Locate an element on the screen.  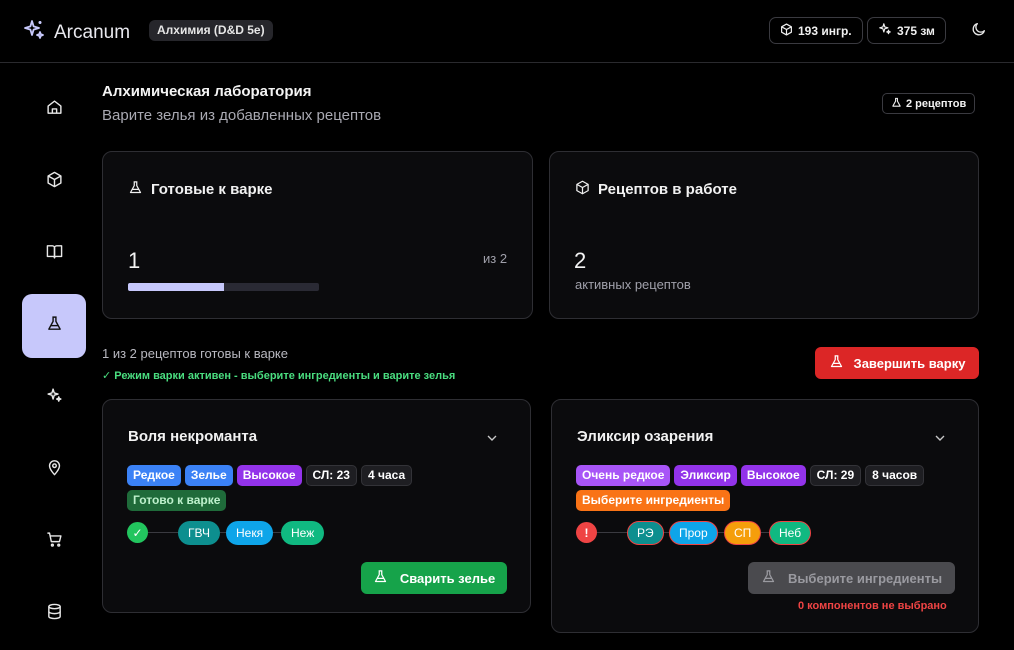
type-tag: Зелье is located at coordinates (208, 475).